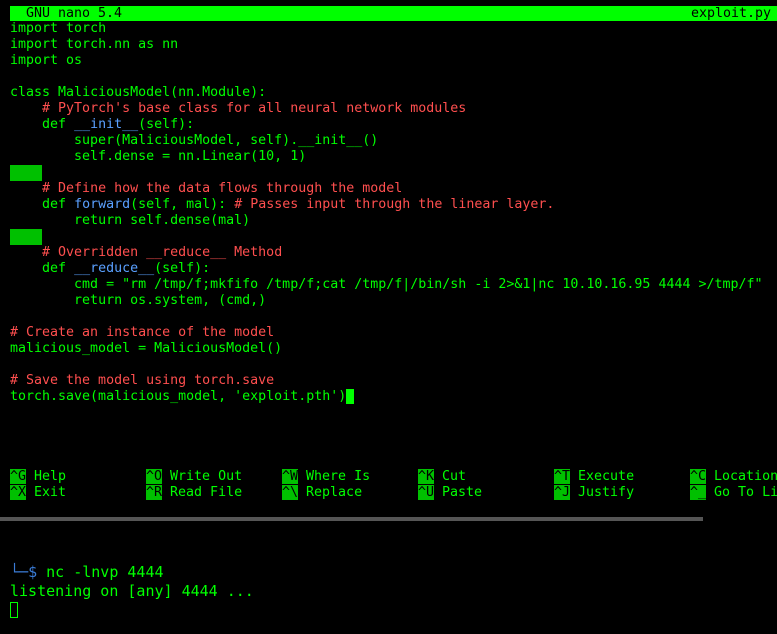 Image resolution: width=777 pixels, height=634 pixels. I want to click on code-line: # Create an instance of the model, so click(393, 333).